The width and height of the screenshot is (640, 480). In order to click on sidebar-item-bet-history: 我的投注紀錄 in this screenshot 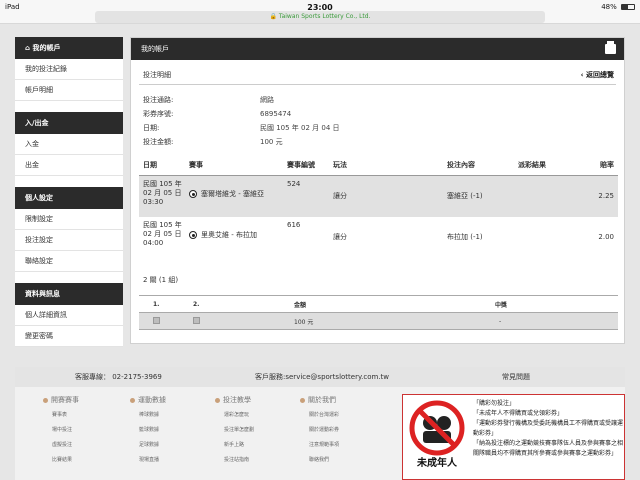, I will do `click(69, 69)`.